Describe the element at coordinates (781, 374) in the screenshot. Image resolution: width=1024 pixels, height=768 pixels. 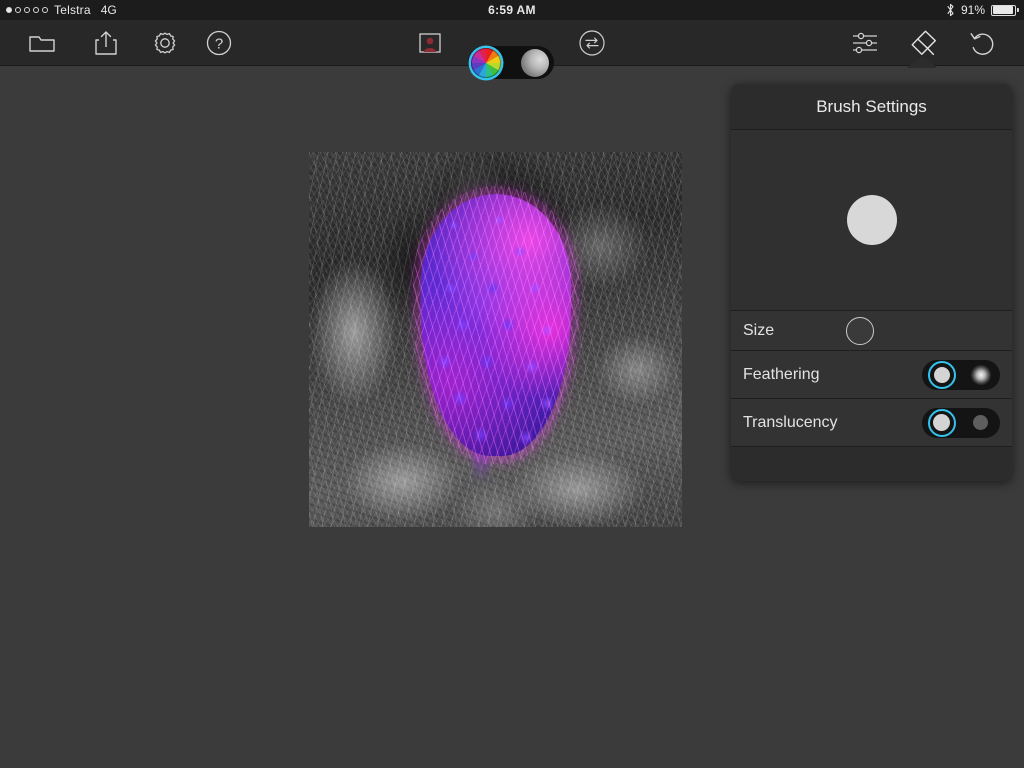
I see `feathering-label: Feathering` at that location.